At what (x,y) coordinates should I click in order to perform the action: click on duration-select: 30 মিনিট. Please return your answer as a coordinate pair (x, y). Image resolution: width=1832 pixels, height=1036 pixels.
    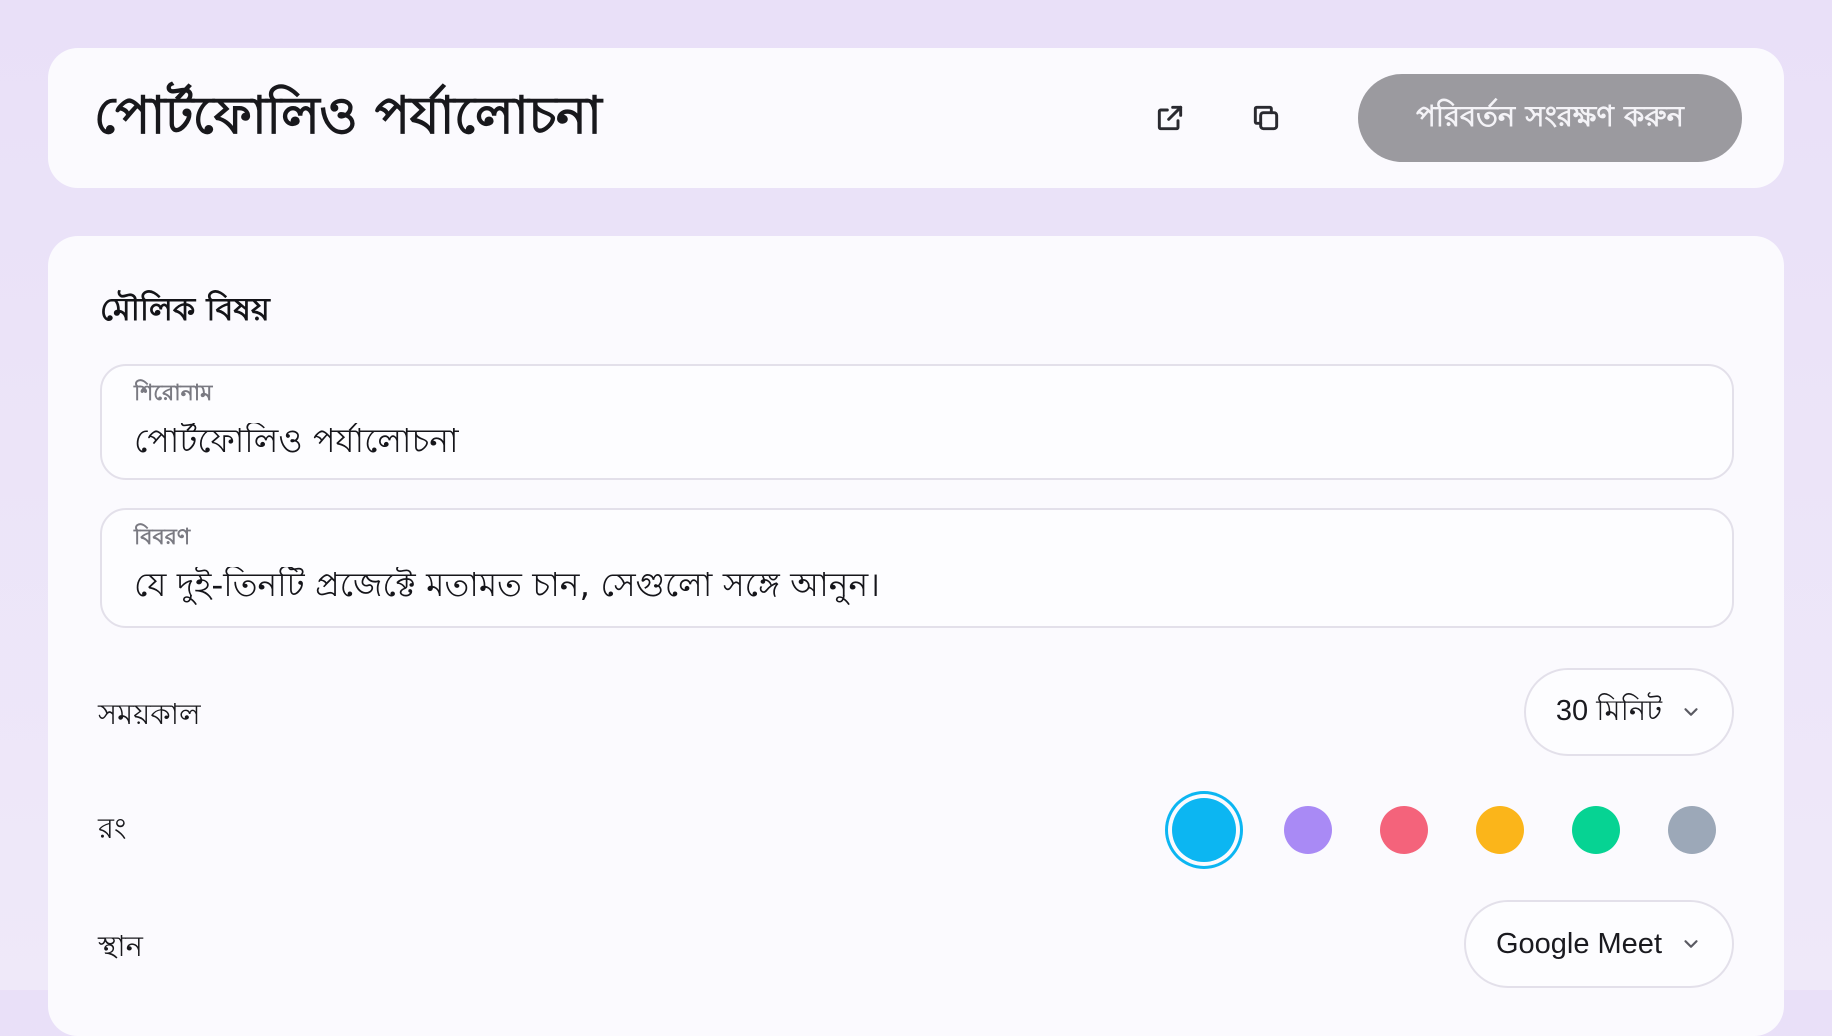
    Looking at the image, I should click on (1628, 712).